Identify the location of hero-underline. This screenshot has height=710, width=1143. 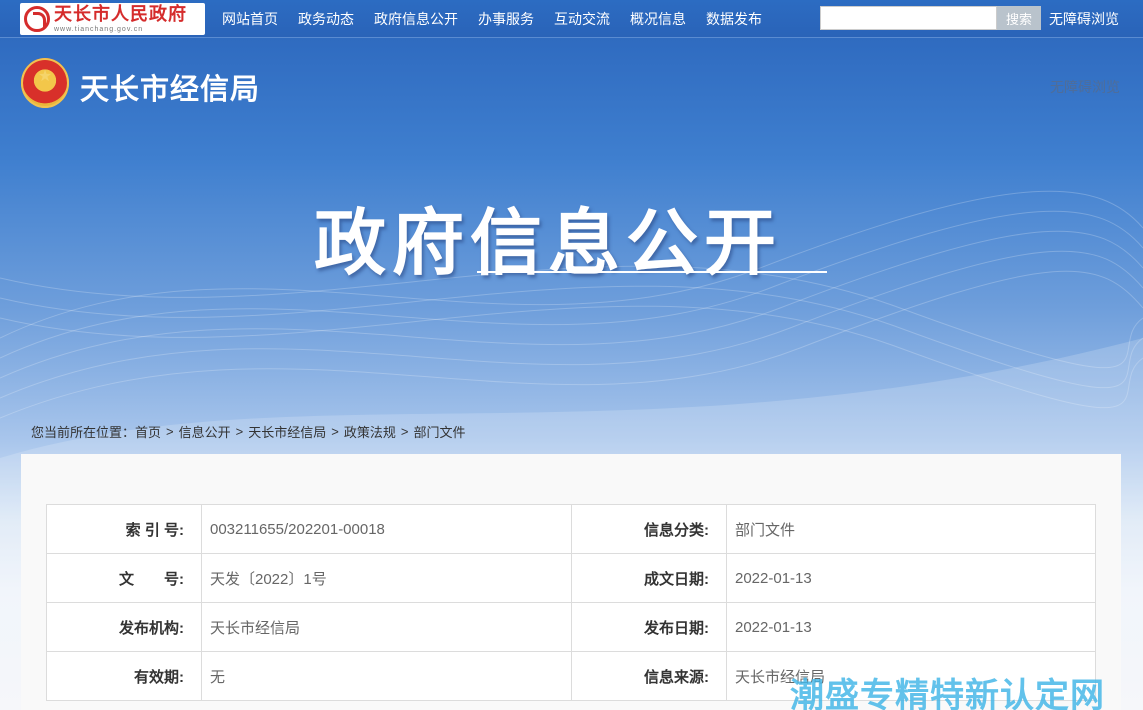
(652, 272).